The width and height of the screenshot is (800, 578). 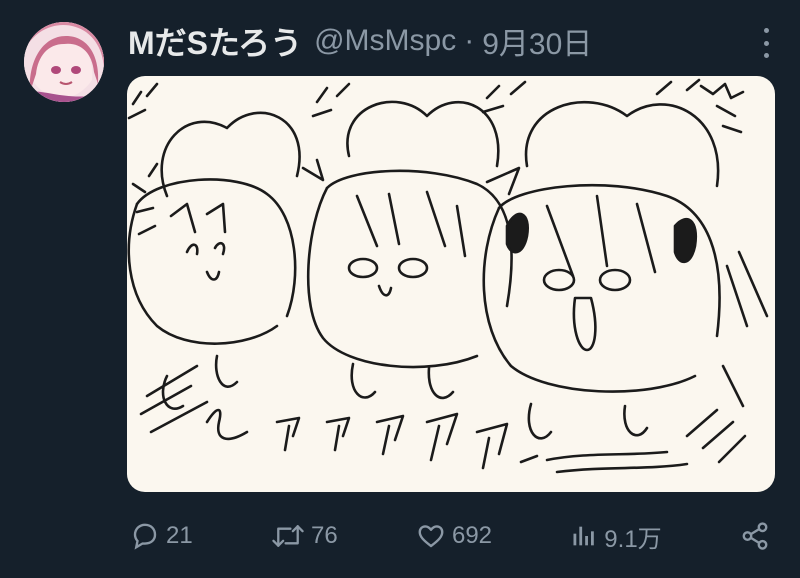 I want to click on post-date: 9月30日, so click(x=537, y=41).